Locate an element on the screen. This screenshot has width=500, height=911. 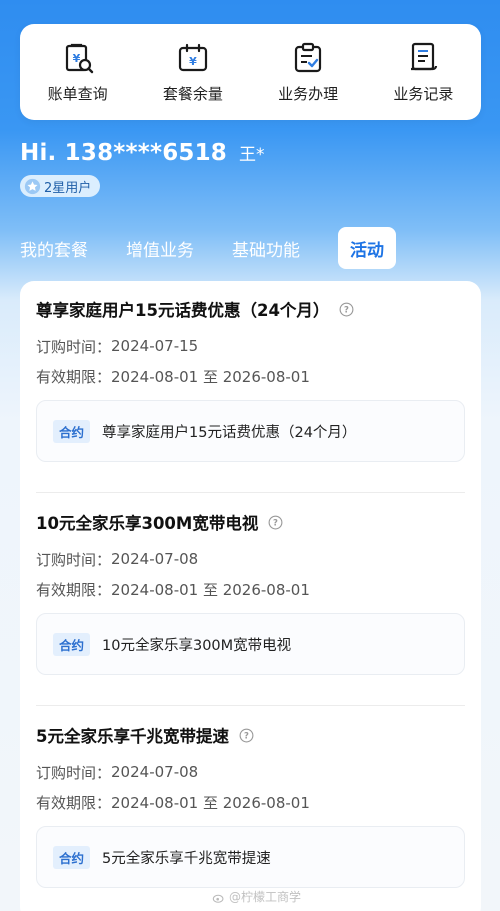
tab-value-added: 增值业务 is located at coordinates (160, 248).